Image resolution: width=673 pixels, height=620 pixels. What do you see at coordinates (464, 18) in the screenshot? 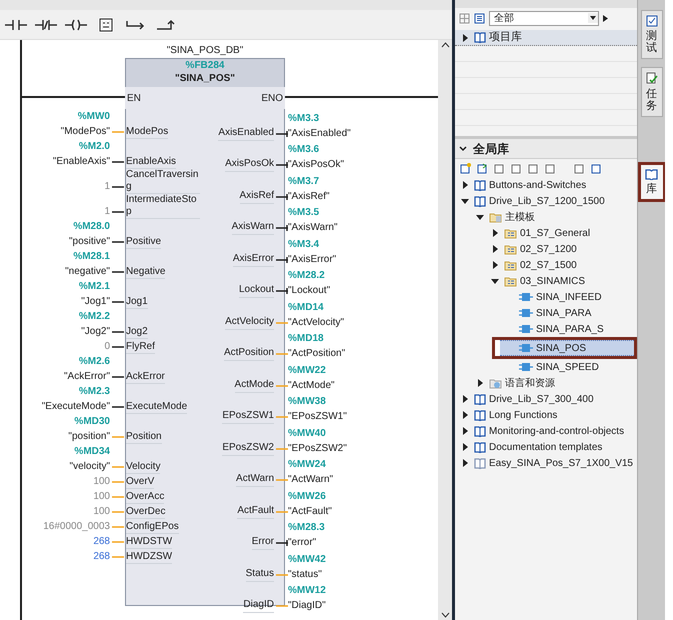
I see `grid-view-icon` at bounding box center [464, 18].